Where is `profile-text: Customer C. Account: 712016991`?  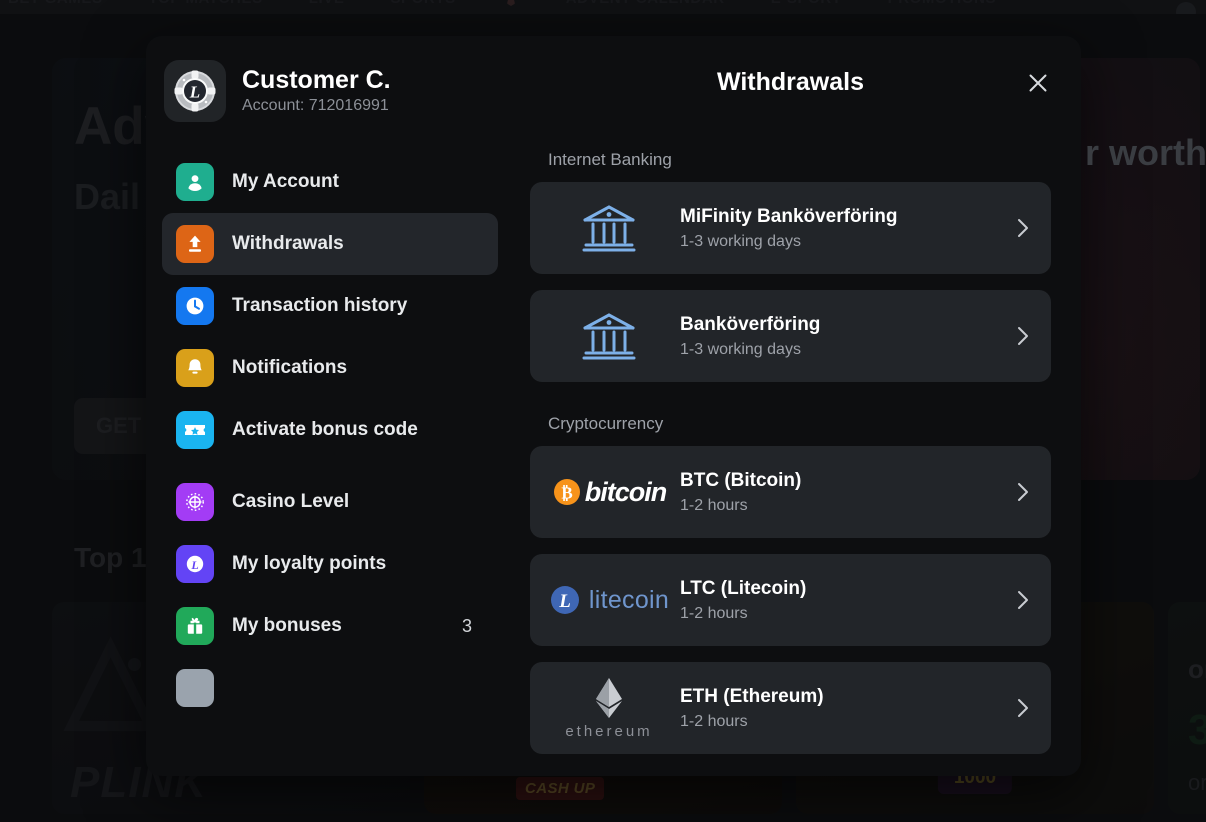
profile-text: Customer C. Account: 712016991 is located at coordinates (316, 91).